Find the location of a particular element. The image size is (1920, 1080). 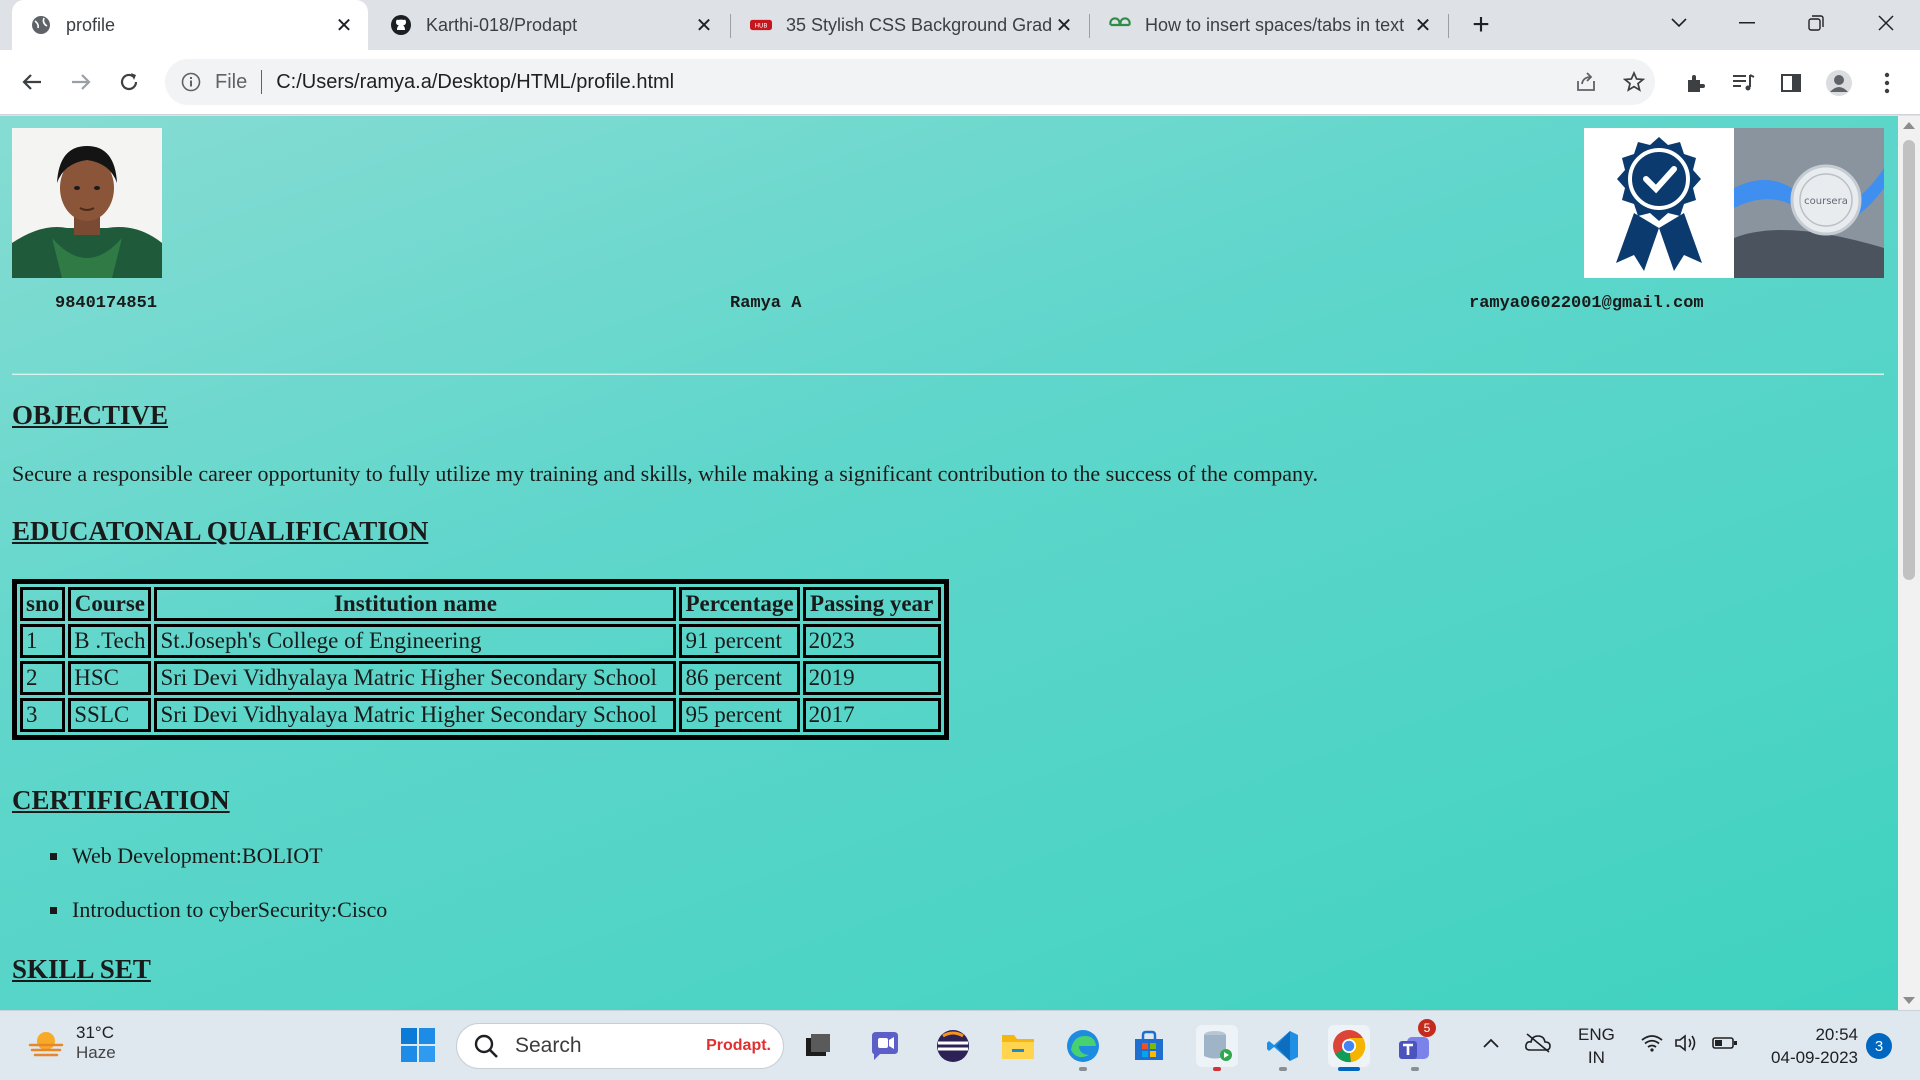

table-cell: 2 is located at coordinates (43, 678).